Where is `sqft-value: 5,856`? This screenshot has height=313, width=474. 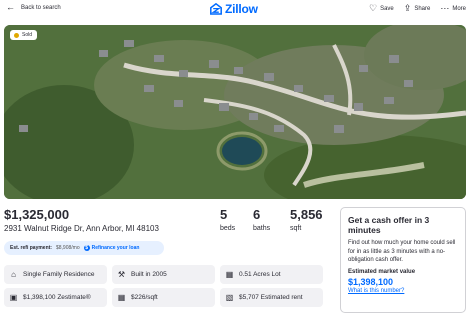 sqft-value: 5,856 is located at coordinates (306, 214).